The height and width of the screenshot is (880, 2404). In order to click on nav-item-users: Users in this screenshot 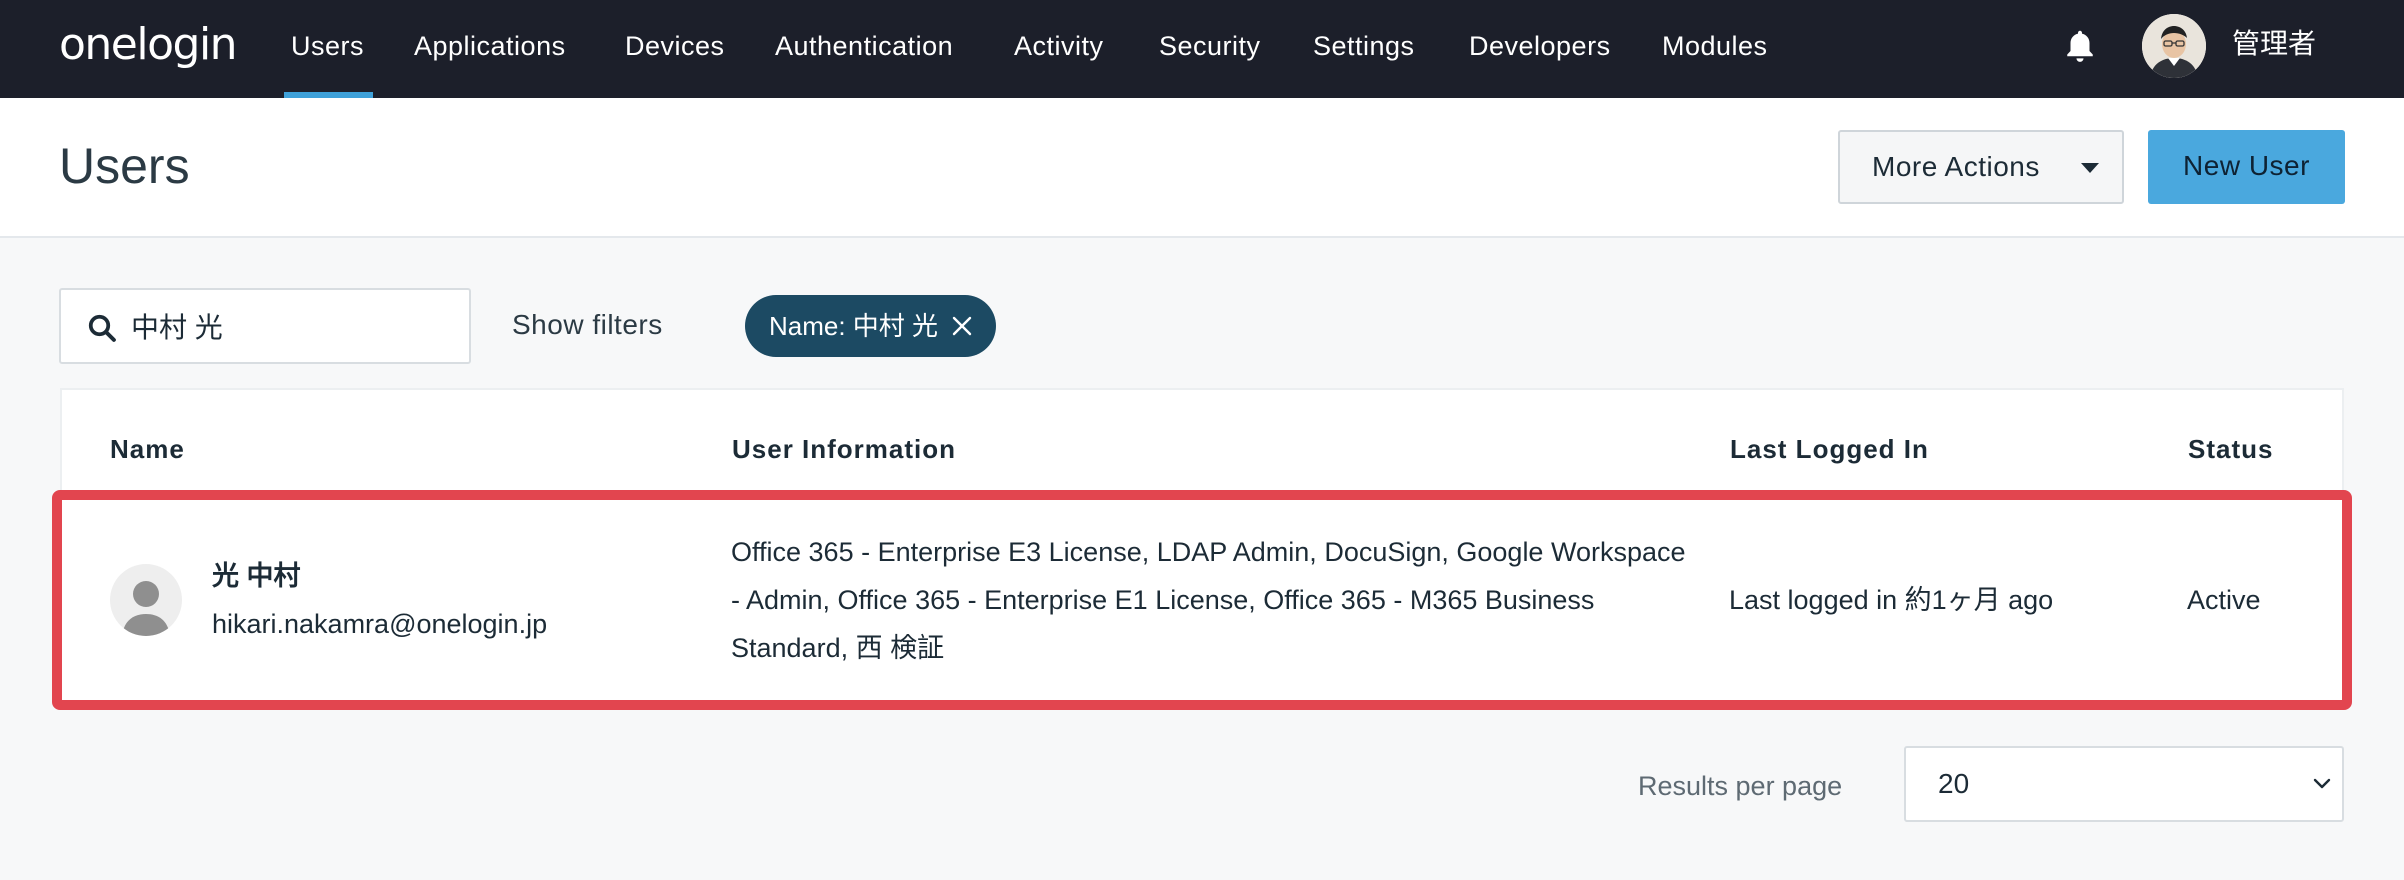, I will do `click(328, 49)`.